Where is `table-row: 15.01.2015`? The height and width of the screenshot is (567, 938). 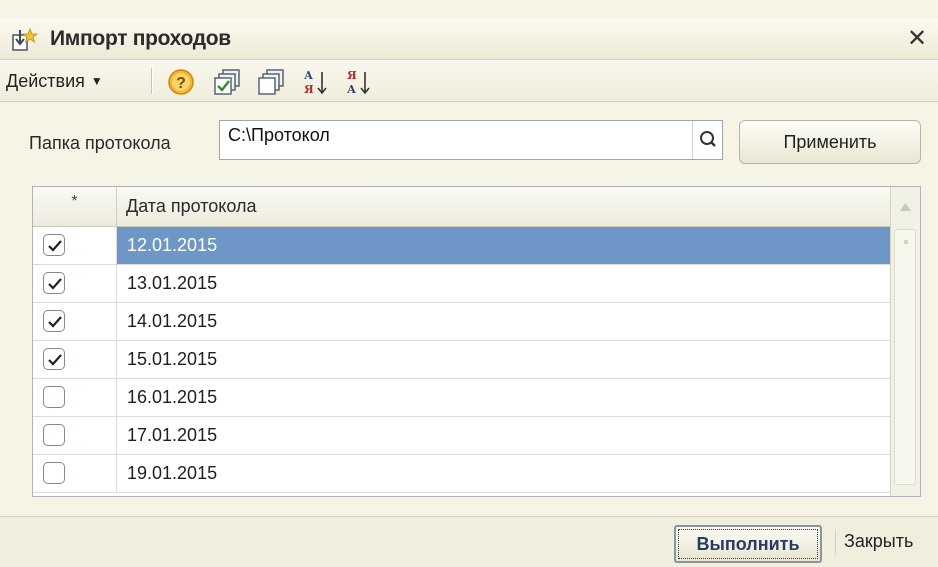
table-row: 15.01.2015 is located at coordinates (462, 360).